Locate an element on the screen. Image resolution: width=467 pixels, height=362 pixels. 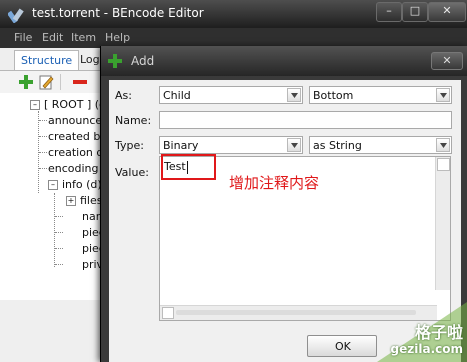
type-select: Binary is located at coordinates (231, 145).